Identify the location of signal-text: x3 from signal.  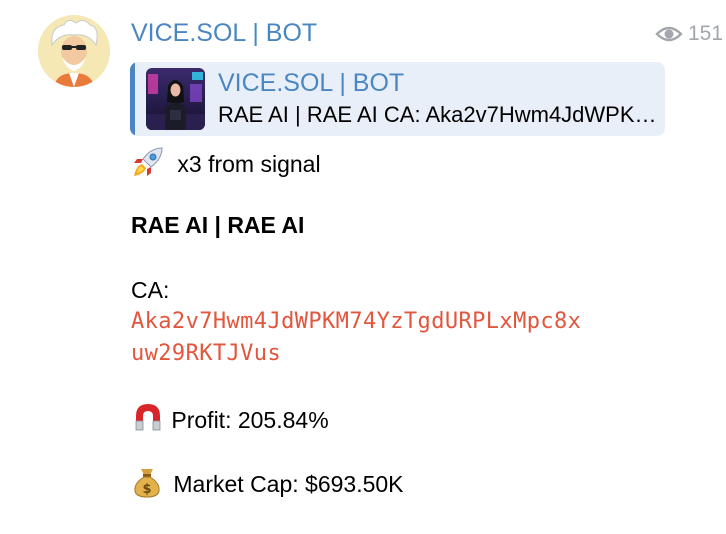
(249, 164).